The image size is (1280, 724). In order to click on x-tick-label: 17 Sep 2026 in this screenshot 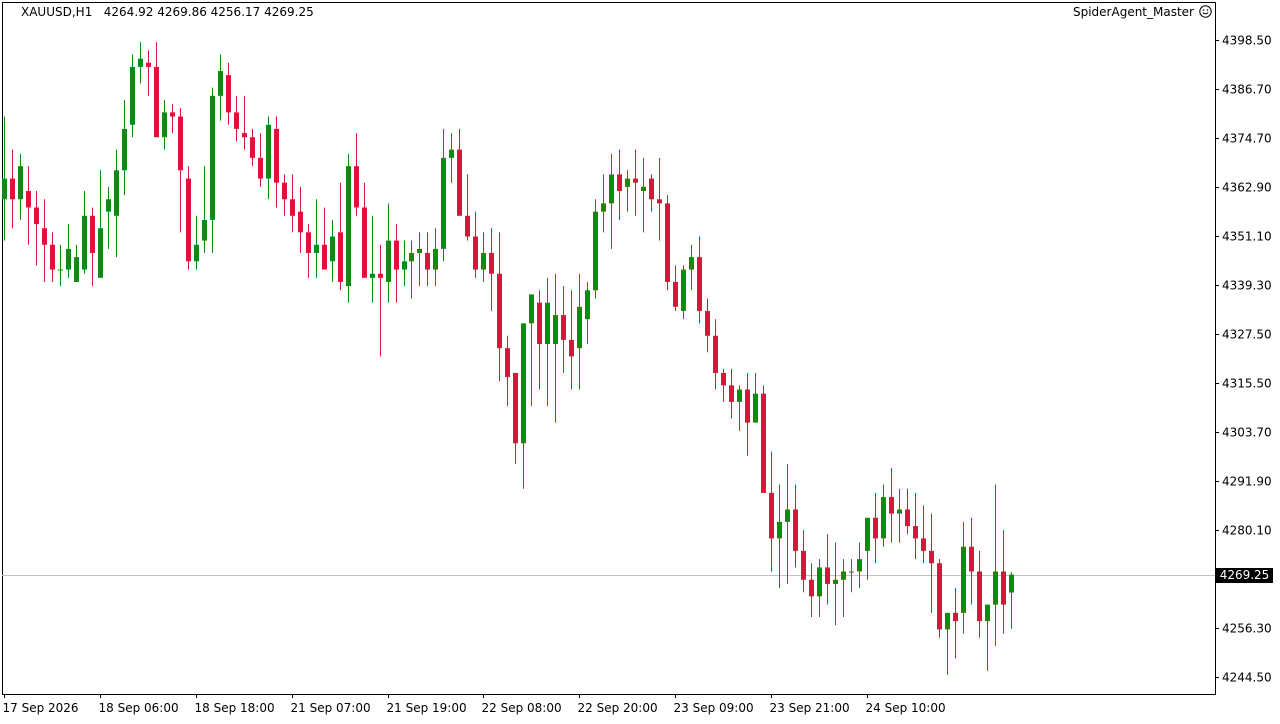, I will do `click(41, 708)`.